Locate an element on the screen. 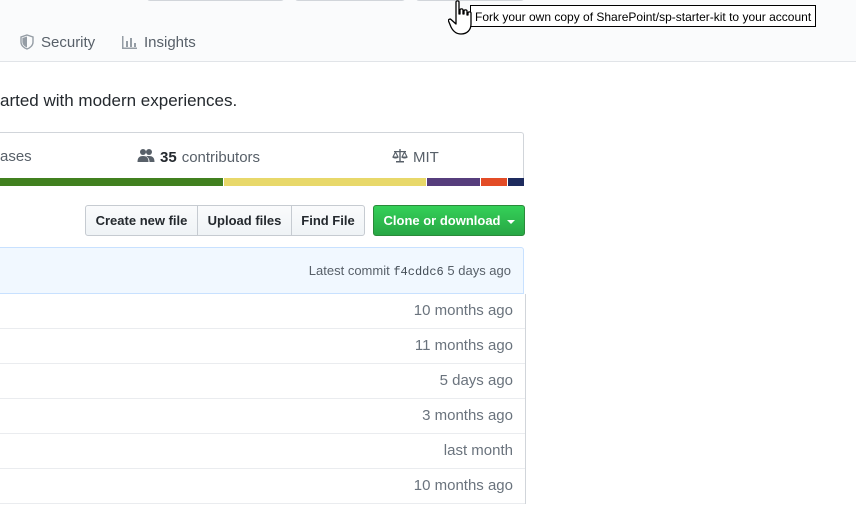 Image resolution: width=856 pixels, height=515 pixels. table-row: 3 months ago is located at coordinates (262, 416).